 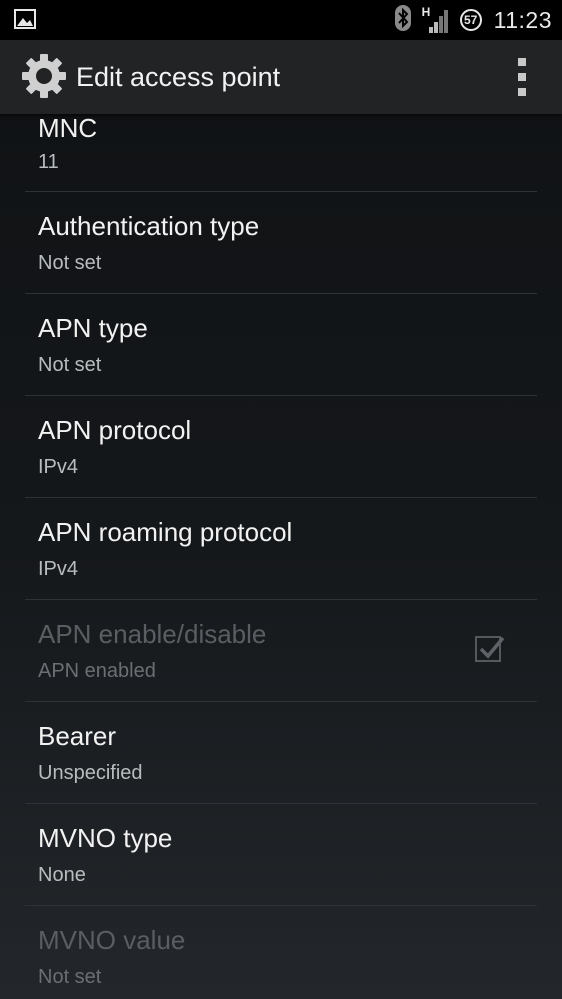 What do you see at coordinates (97, 671) in the screenshot?
I see `setting-value: APN enabled` at bounding box center [97, 671].